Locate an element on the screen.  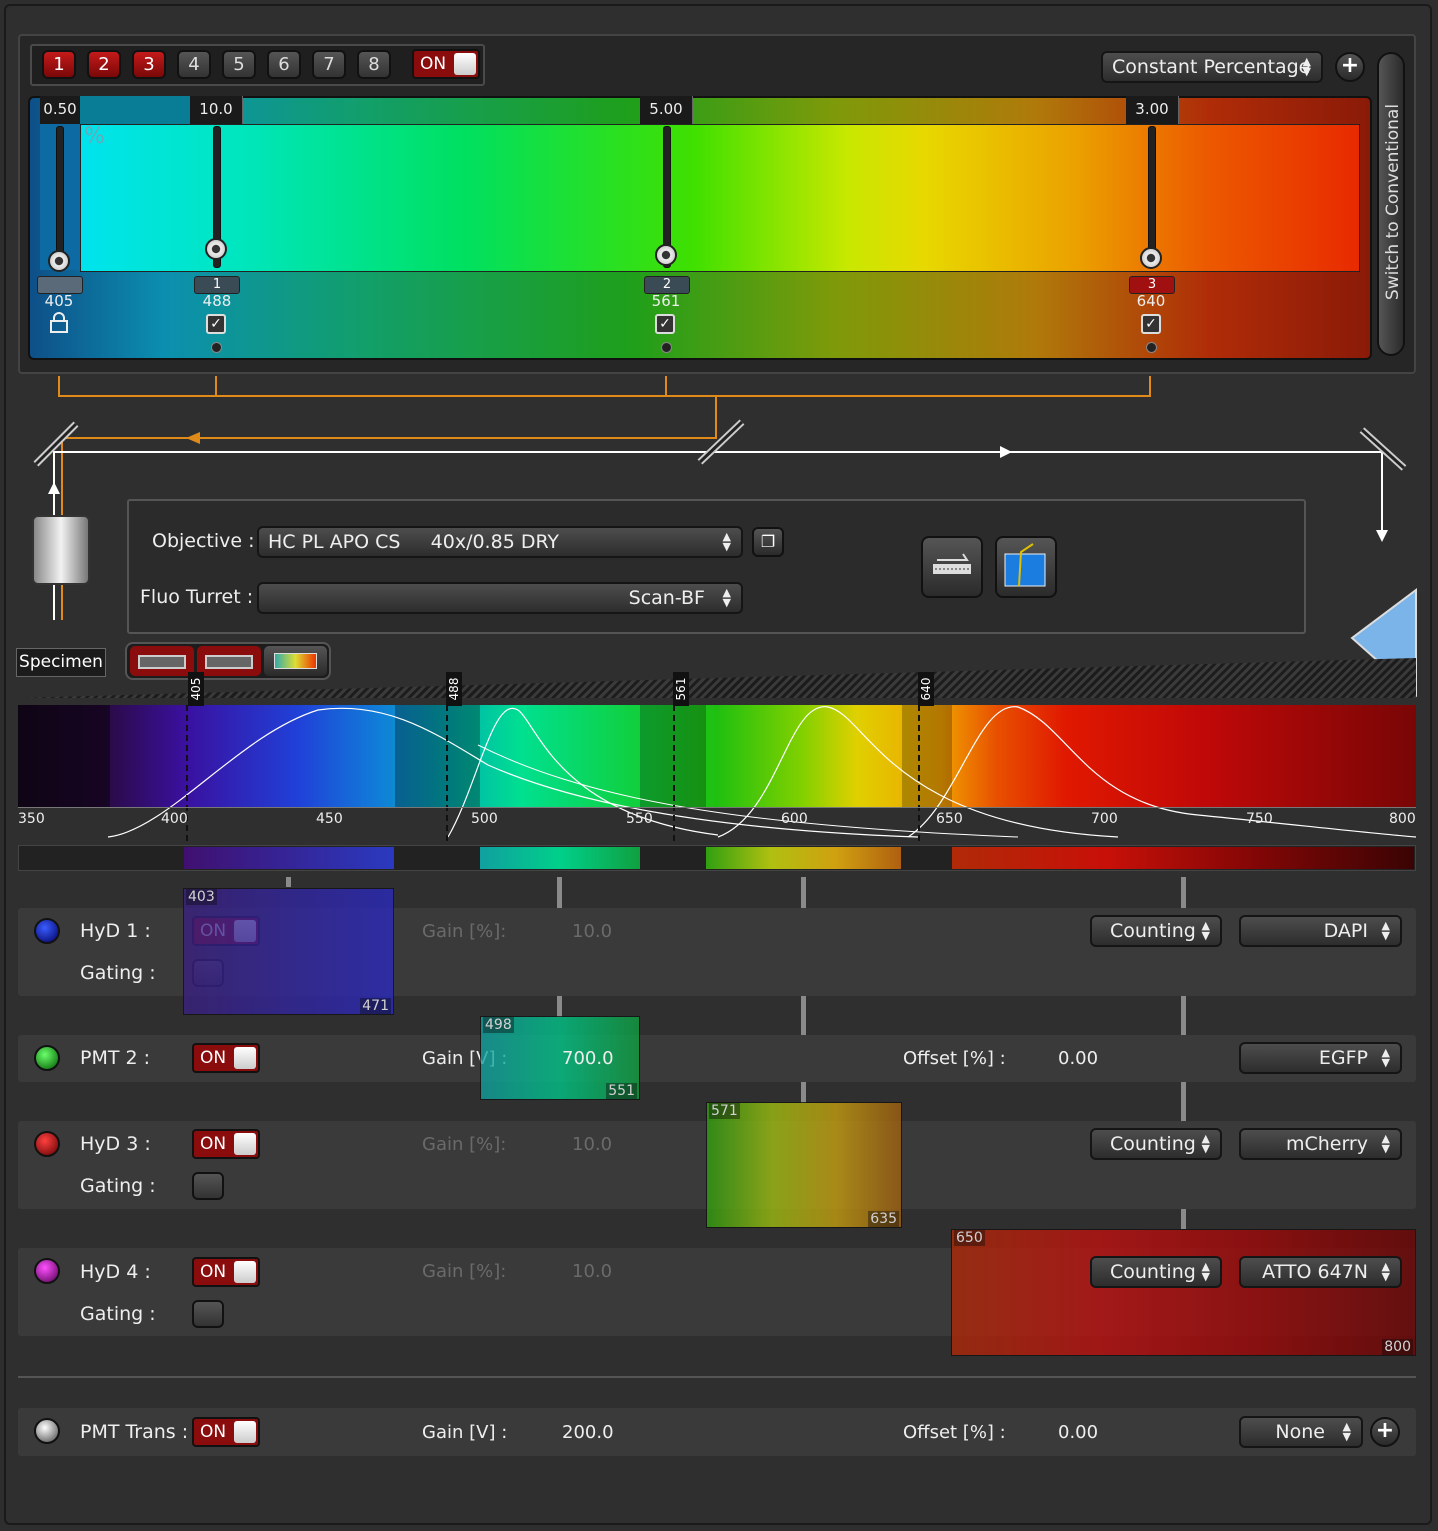
stage-settings-icon is located at coordinates (952, 567).